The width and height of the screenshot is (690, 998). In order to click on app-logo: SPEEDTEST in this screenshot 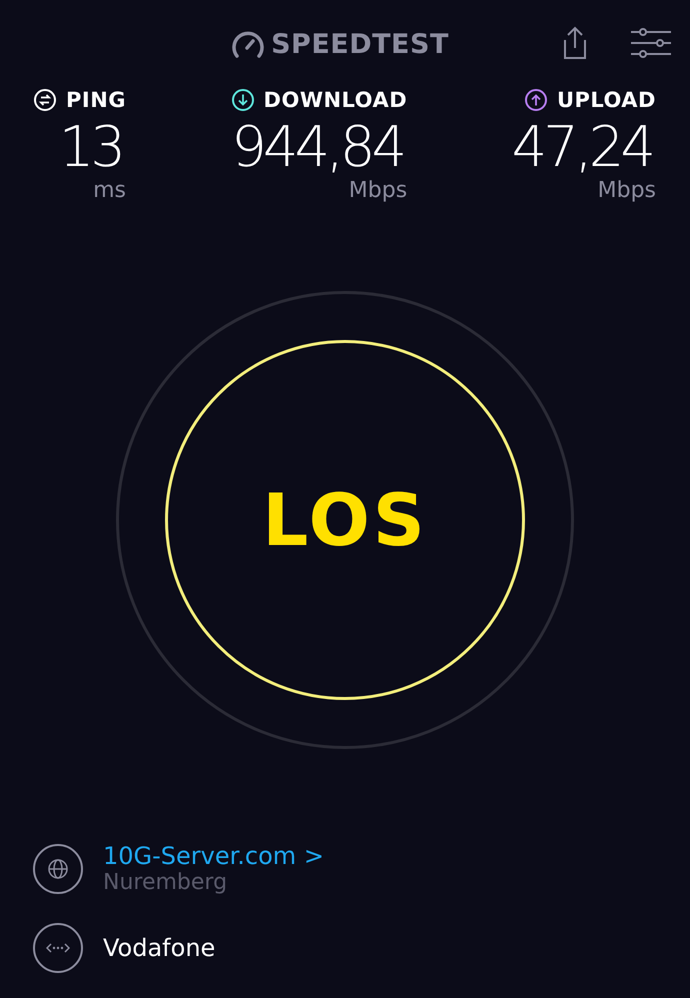, I will do `click(360, 44)`.